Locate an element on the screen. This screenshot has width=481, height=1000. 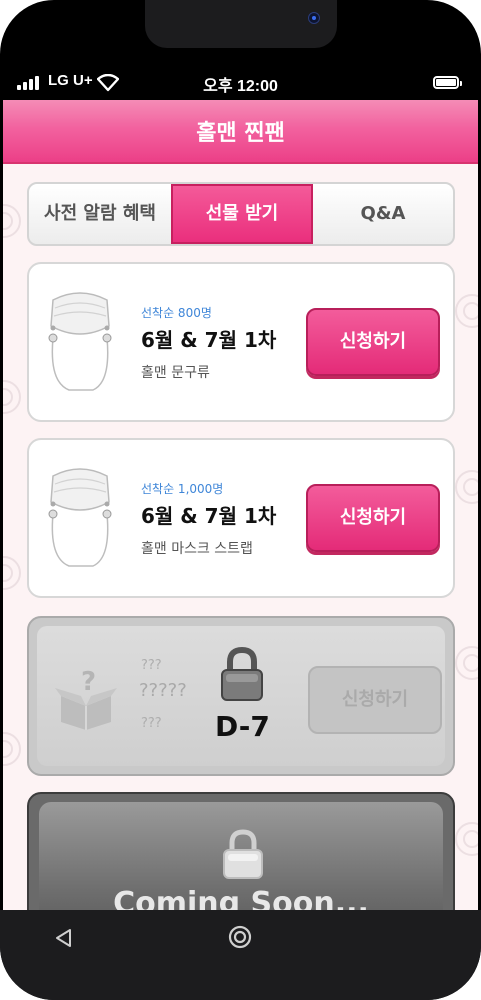
camera-icon is located at coordinates (314, 18).